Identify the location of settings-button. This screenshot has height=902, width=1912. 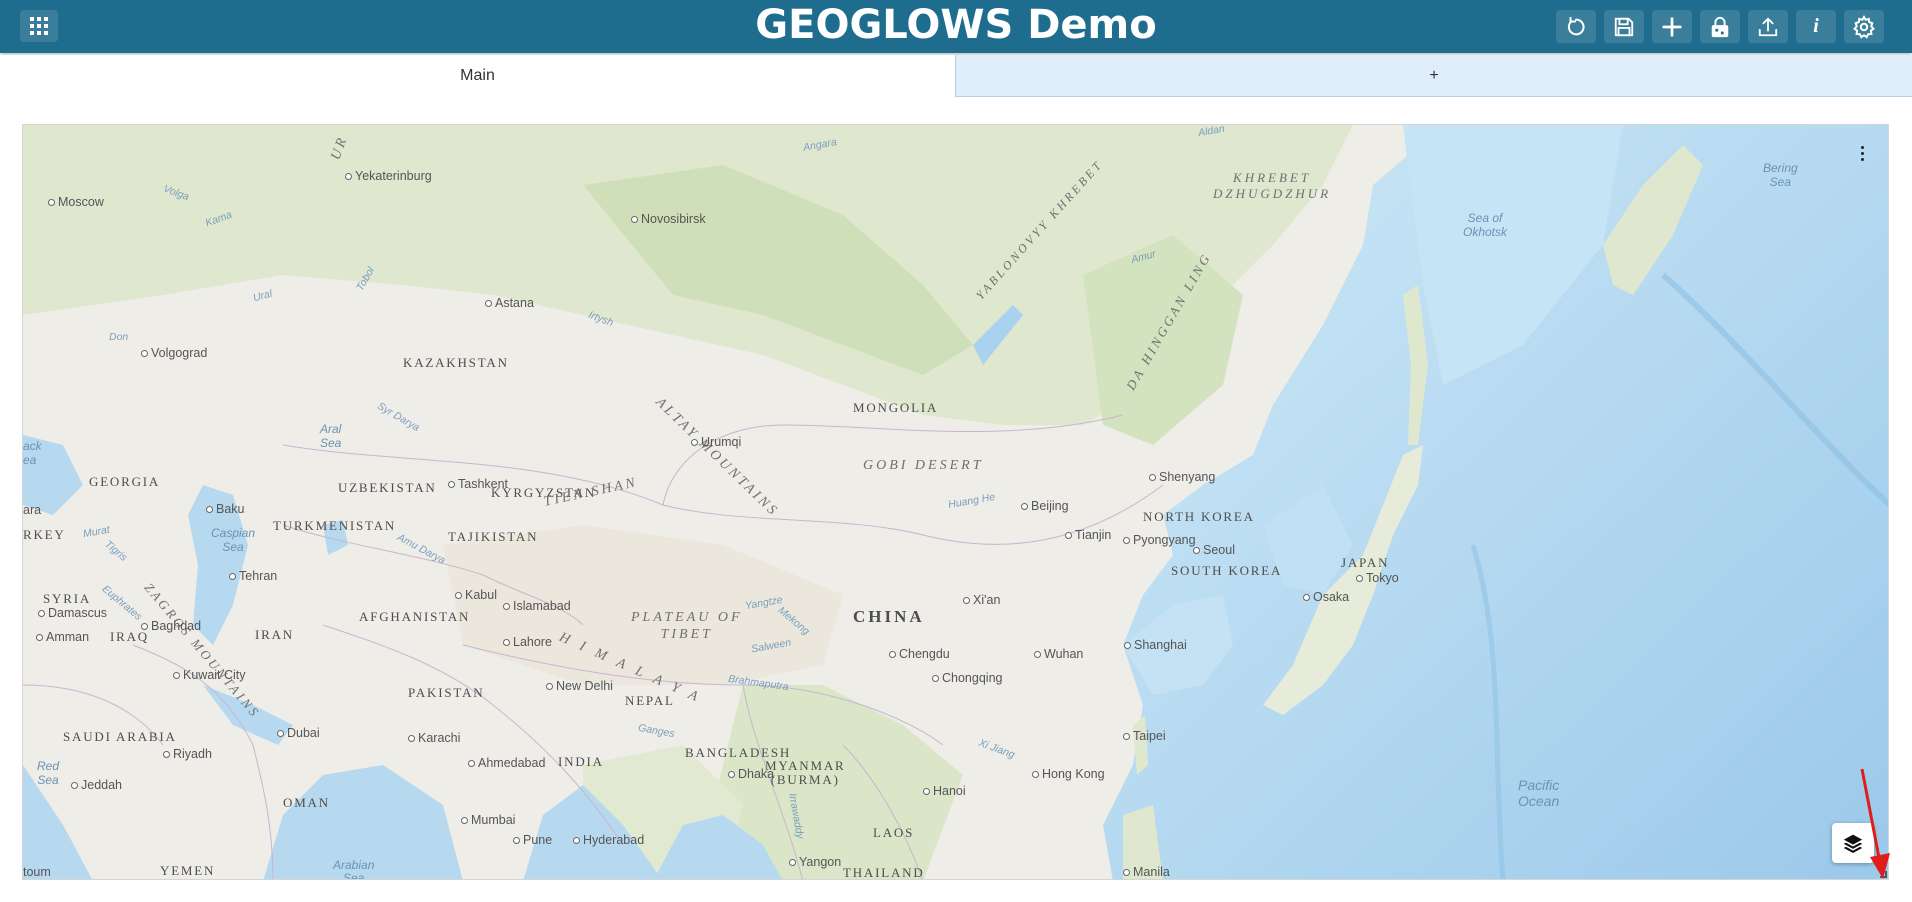
(1864, 26).